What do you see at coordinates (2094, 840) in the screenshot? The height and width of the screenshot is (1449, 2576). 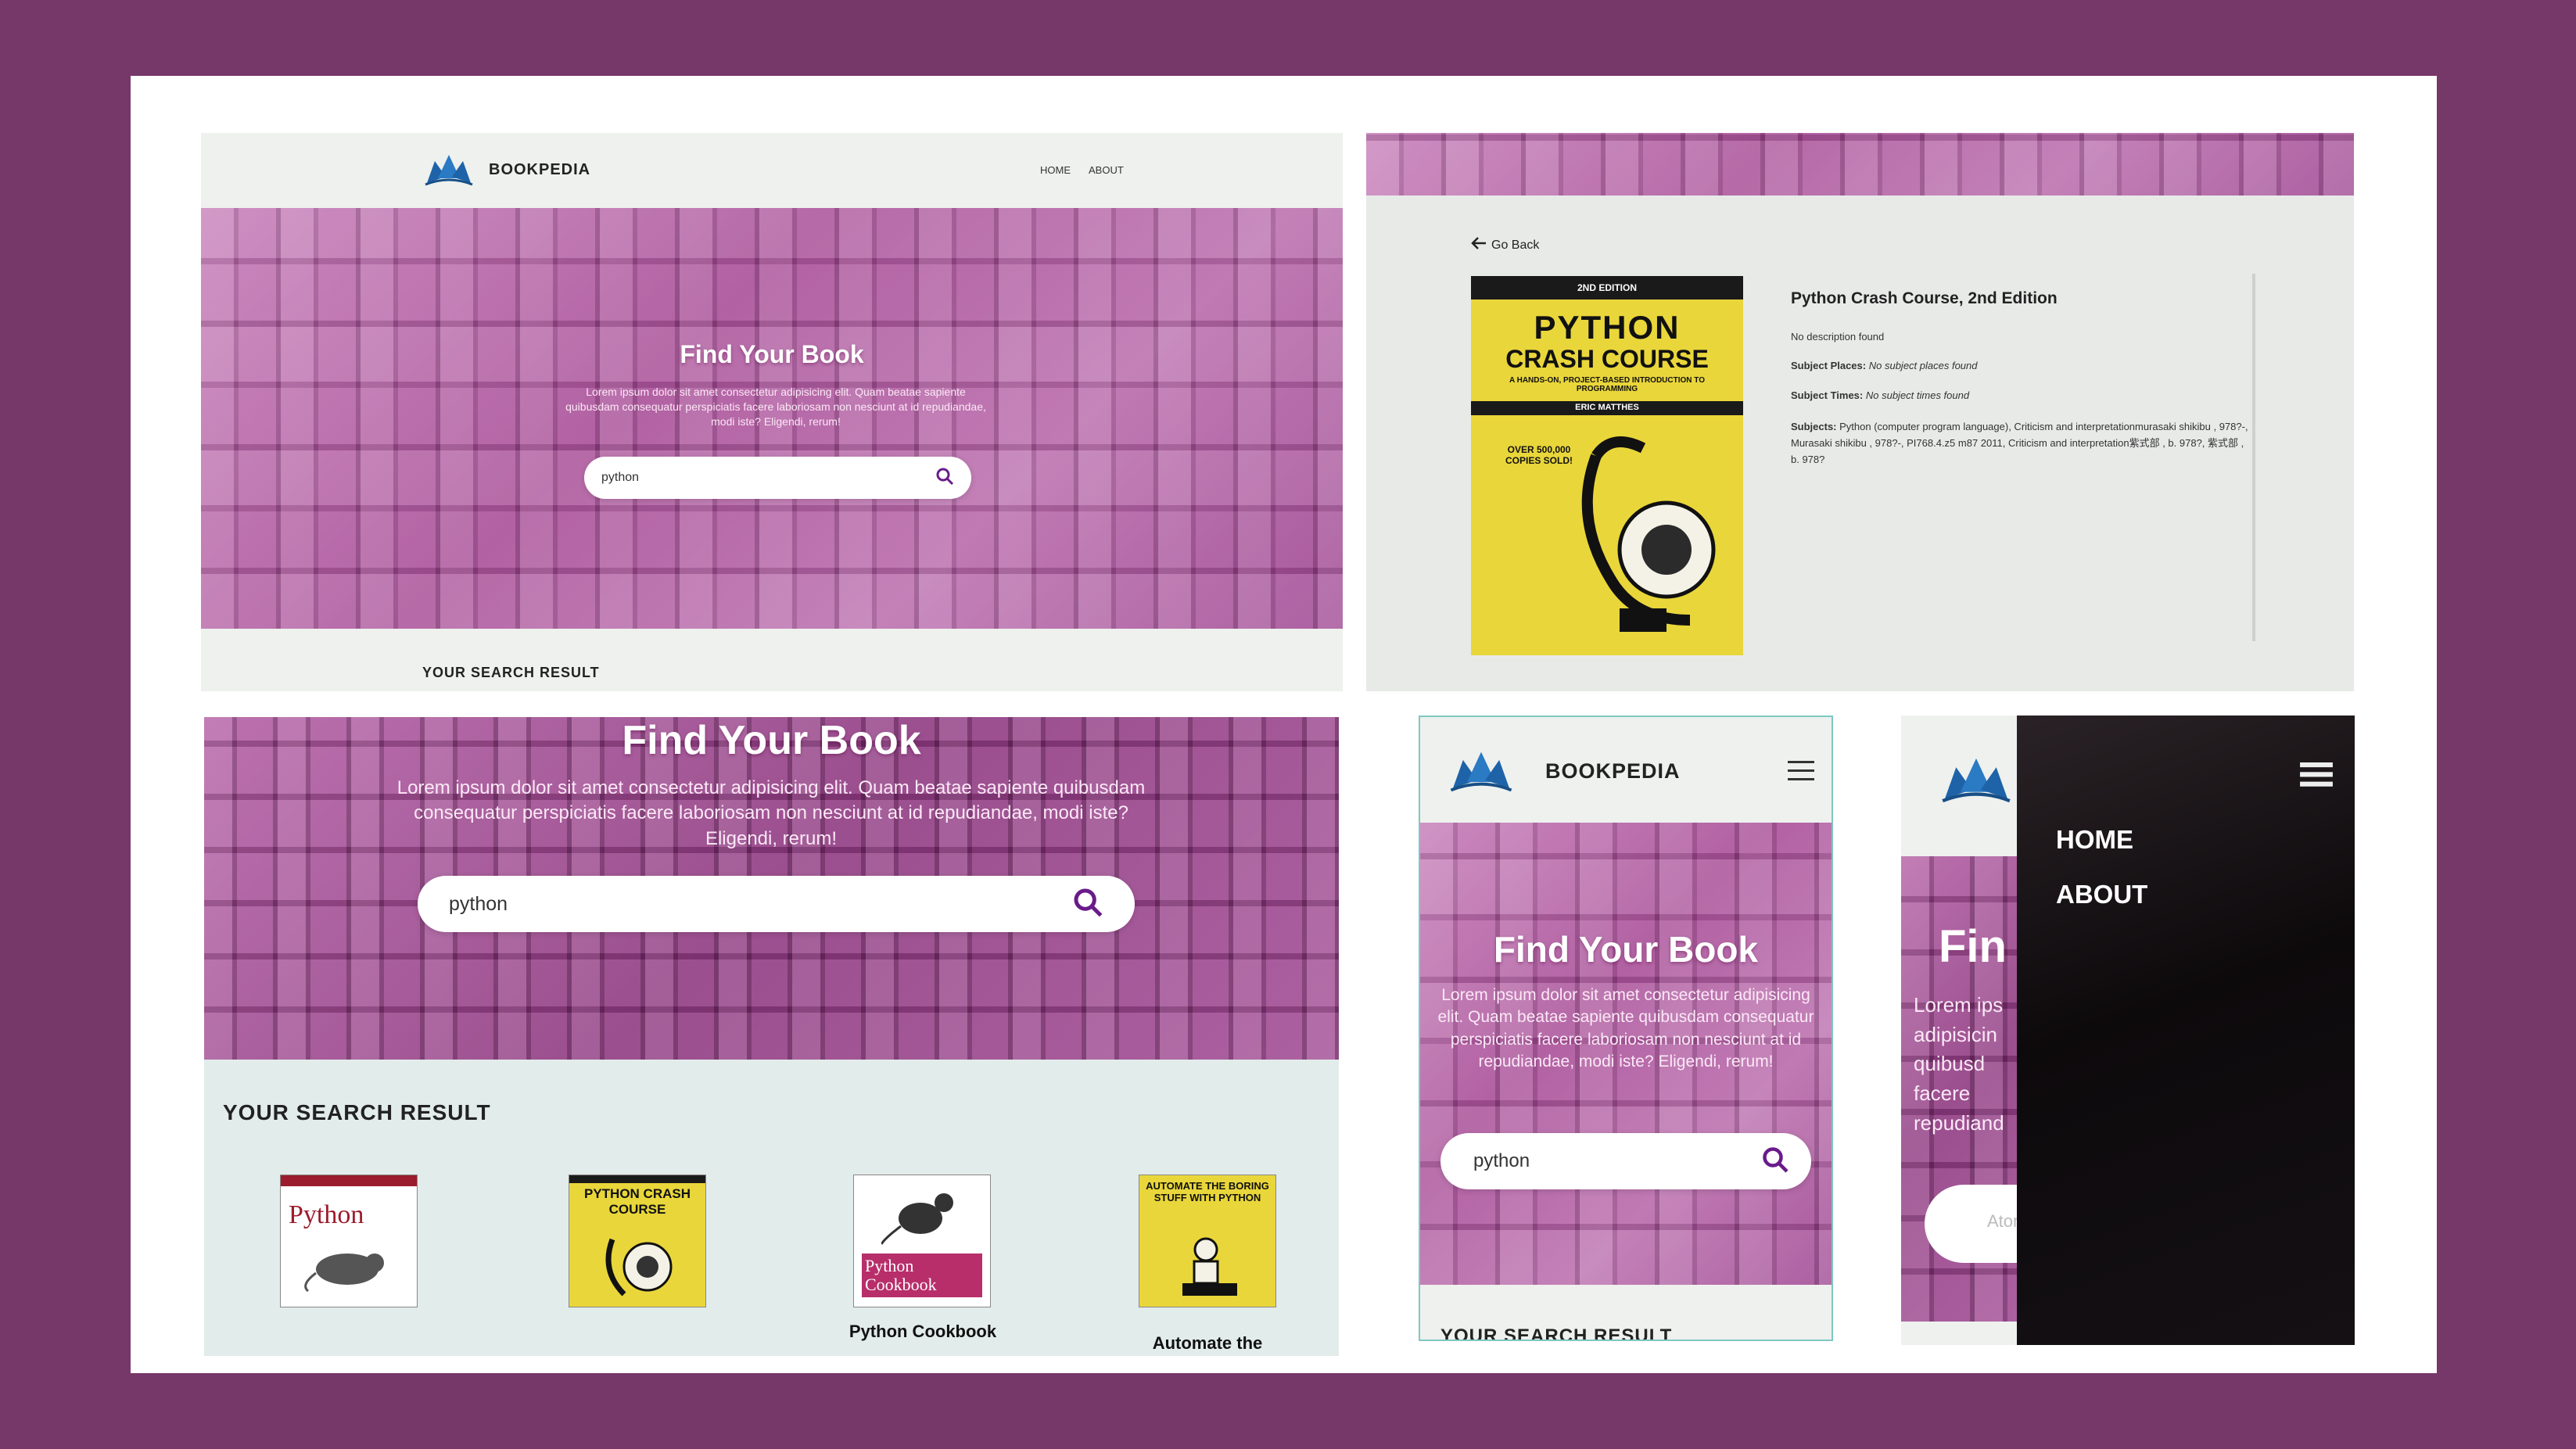 I see `menu-home-link: HOME` at bounding box center [2094, 840].